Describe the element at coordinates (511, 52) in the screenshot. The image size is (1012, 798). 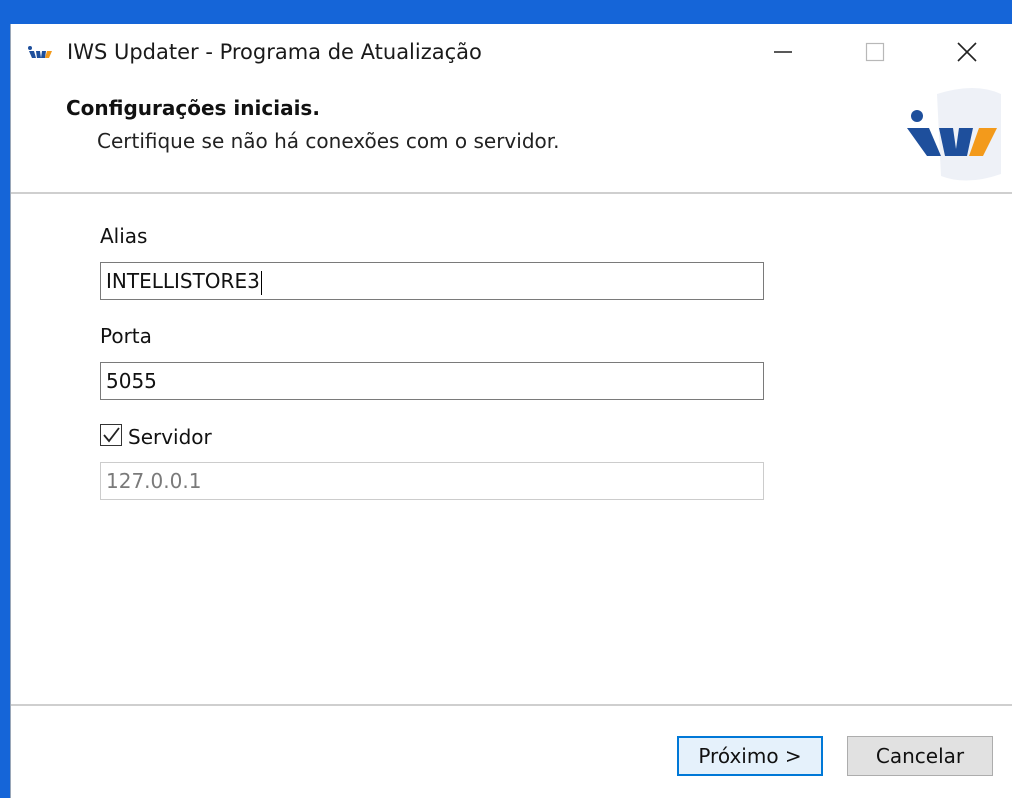
I see `title-bar: IWS Updater - Programa de Atualização` at that location.